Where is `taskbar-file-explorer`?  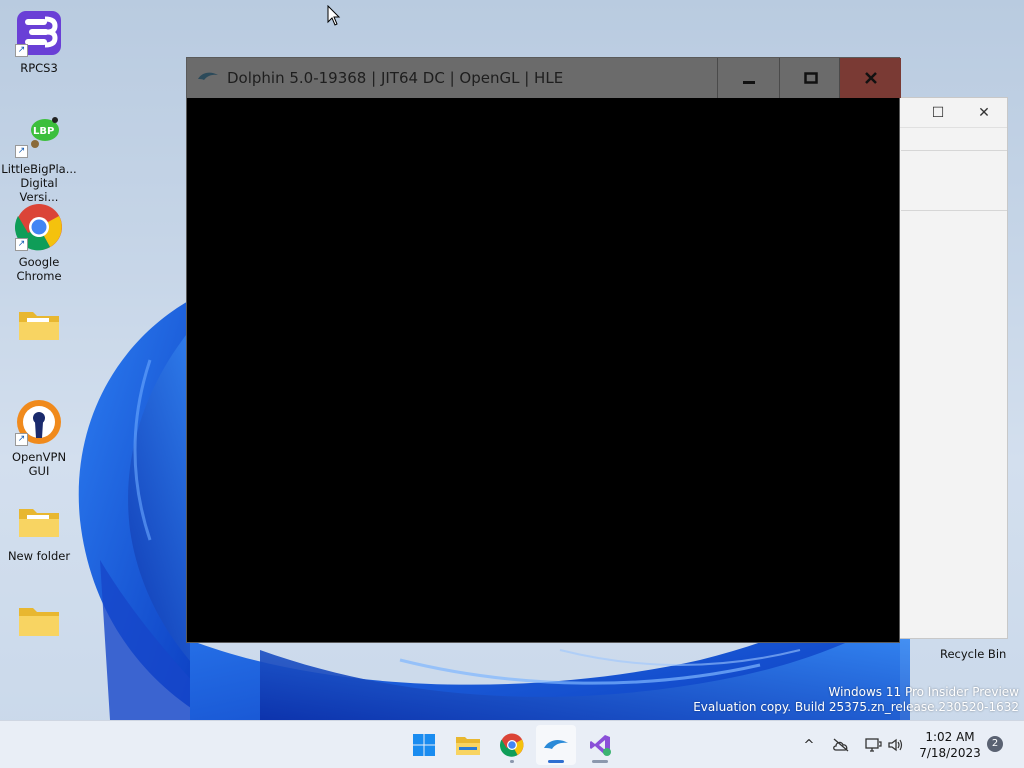
taskbar-file-explorer is located at coordinates (468, 745).